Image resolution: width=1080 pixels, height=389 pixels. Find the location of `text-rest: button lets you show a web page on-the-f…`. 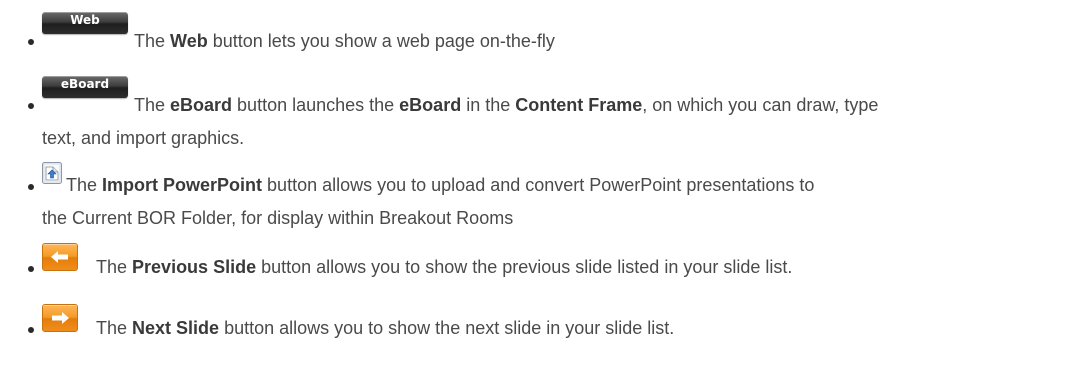

text-rest: button lets you show a web page on-the-f… is located at coordinates (381, 41).